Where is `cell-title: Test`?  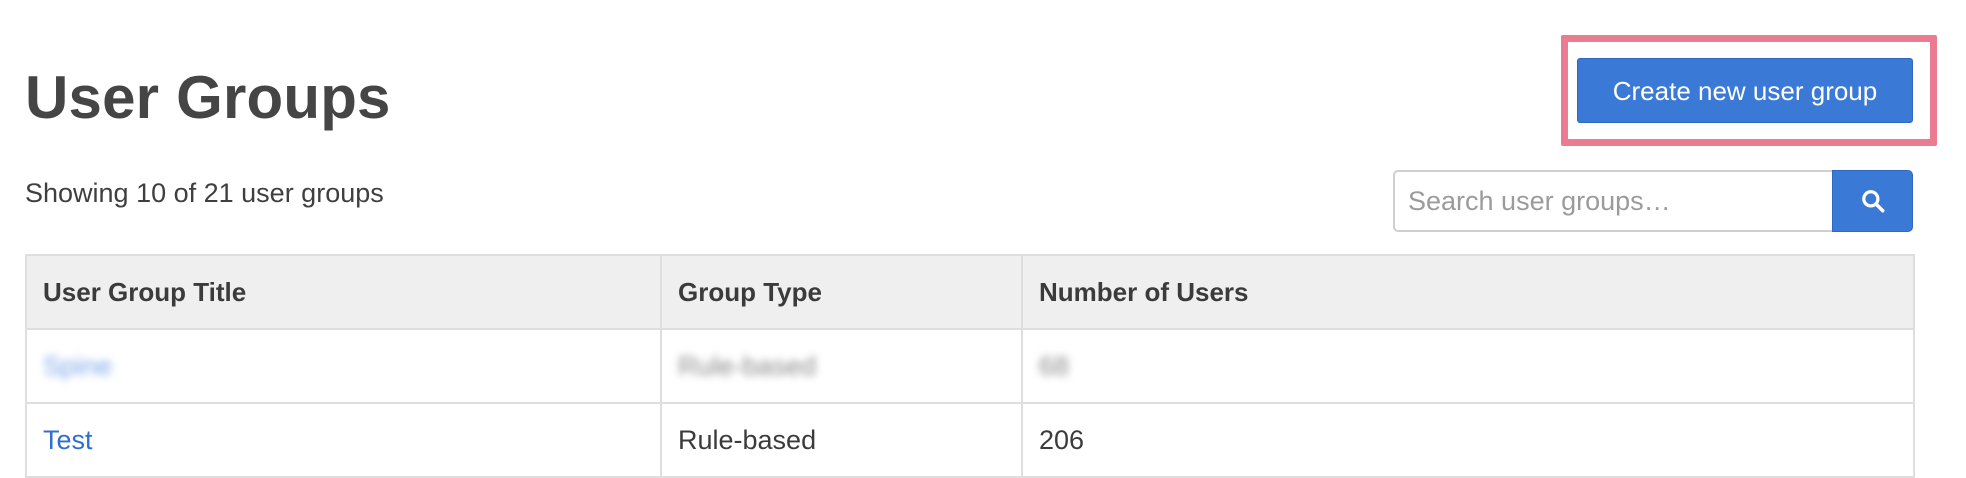 cell-title: Test is located at coordinates (343, 440).